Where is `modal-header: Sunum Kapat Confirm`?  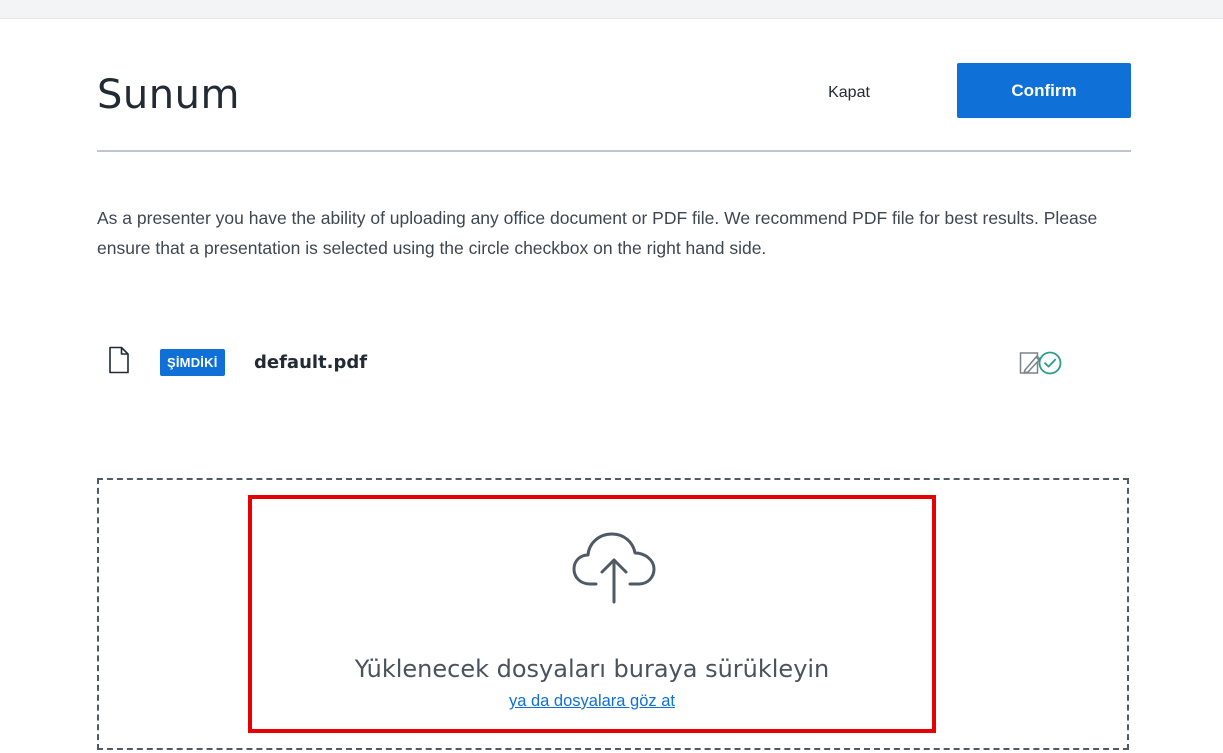 modal-header: Sunum Kapat Confirm is located at coordinates (614, 106).